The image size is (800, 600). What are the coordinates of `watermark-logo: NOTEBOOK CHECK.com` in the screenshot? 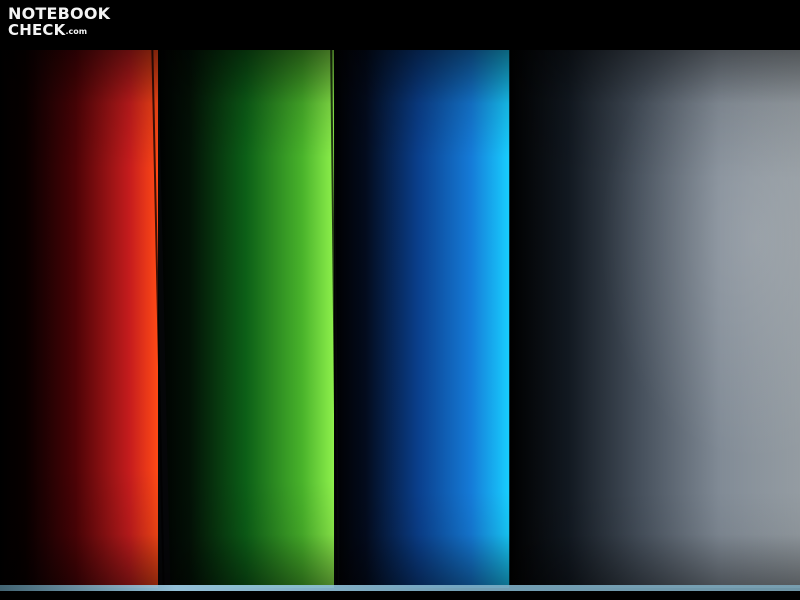 It's located at (68, 23).